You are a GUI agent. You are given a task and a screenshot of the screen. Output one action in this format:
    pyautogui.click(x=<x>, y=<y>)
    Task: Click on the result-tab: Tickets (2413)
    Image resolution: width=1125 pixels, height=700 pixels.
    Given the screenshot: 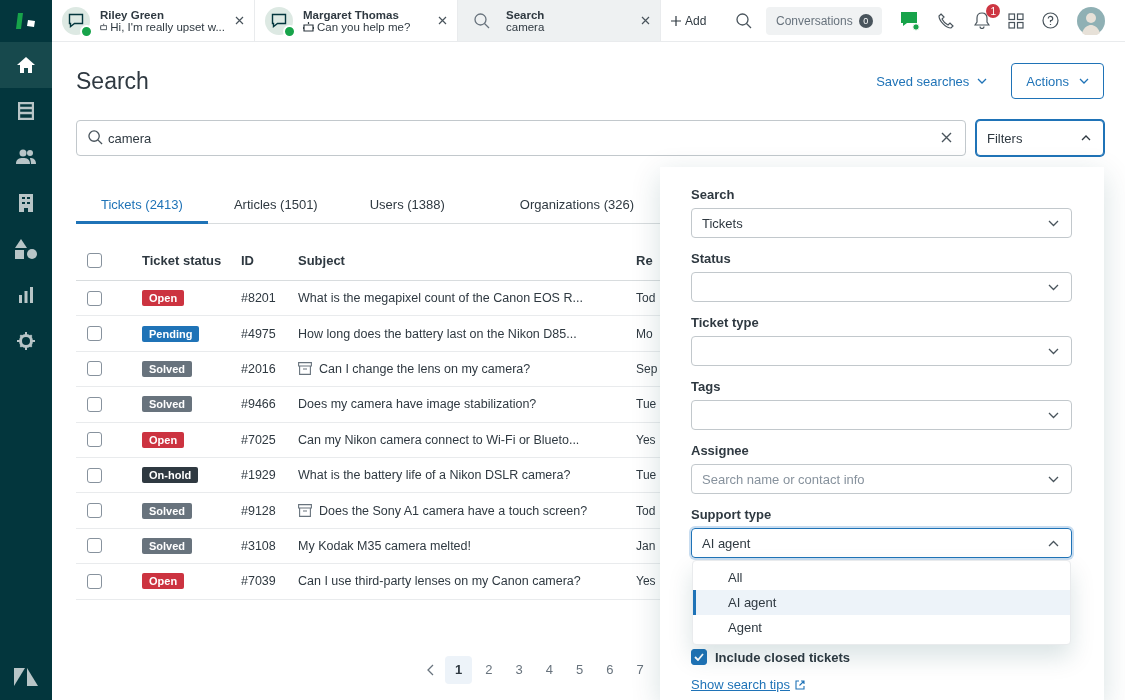 What is the action you would take?
    pyautogui.click(x=142, y=206)
    